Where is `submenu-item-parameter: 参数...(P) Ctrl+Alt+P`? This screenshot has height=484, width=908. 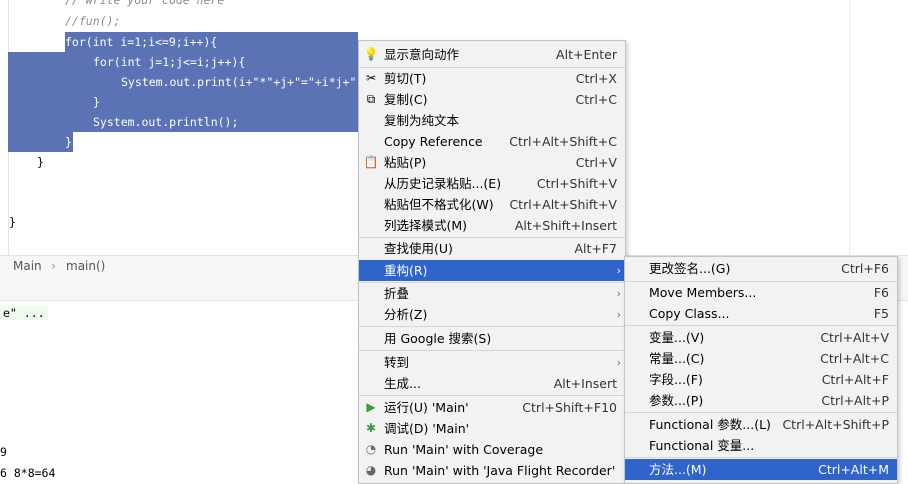 submenu-item-parameter: 参数...(P) Ctrl+Alt+P is located at coordinates (761, 400).